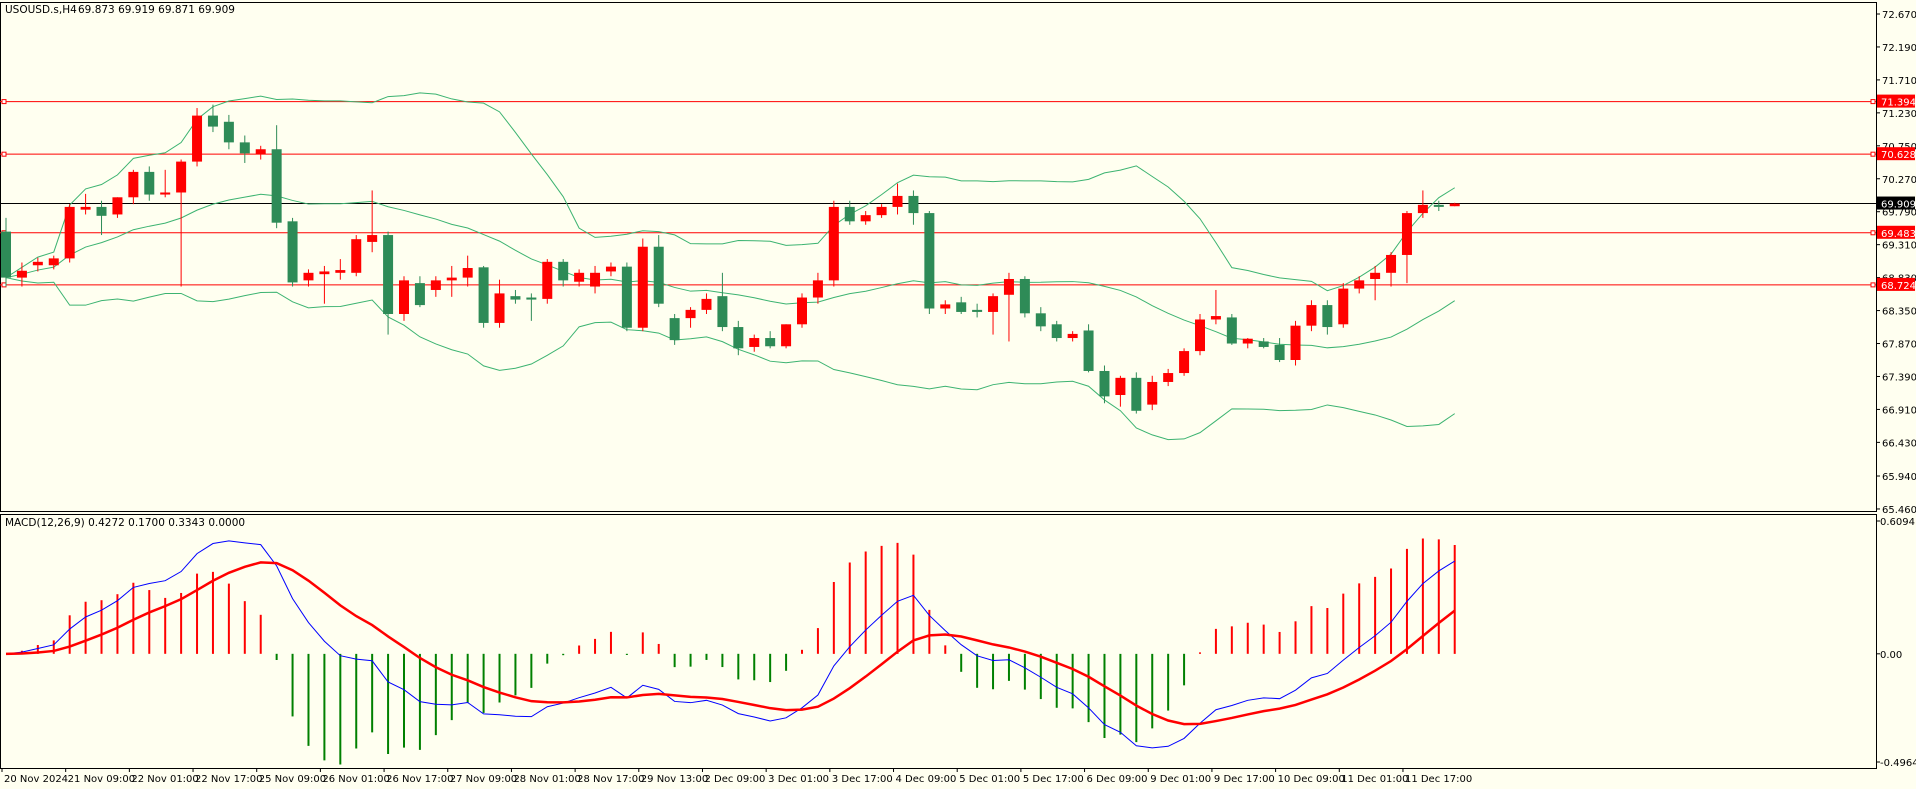  What do you see at coordinates (798, 779) in the screenshot?
I see `x-tick-label: 3 Dec 01:00` at bounding box center [798, 779].